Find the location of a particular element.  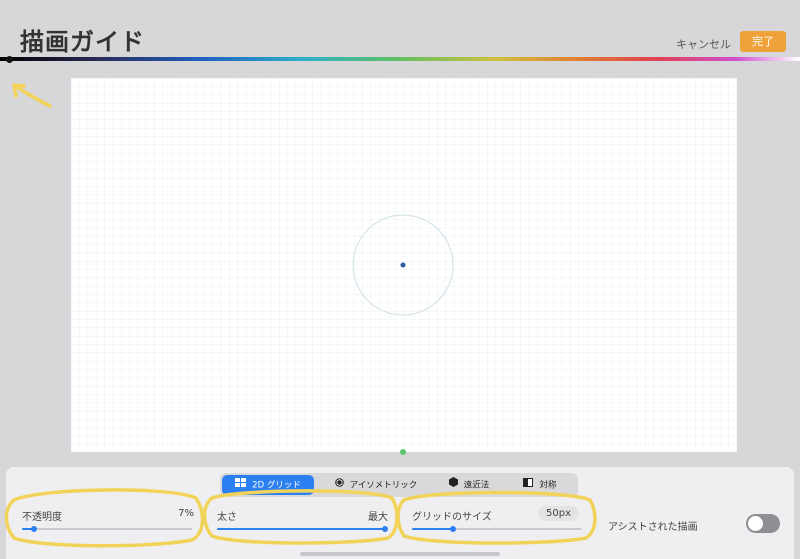

cube-icon is located at coordinates (339, 485).